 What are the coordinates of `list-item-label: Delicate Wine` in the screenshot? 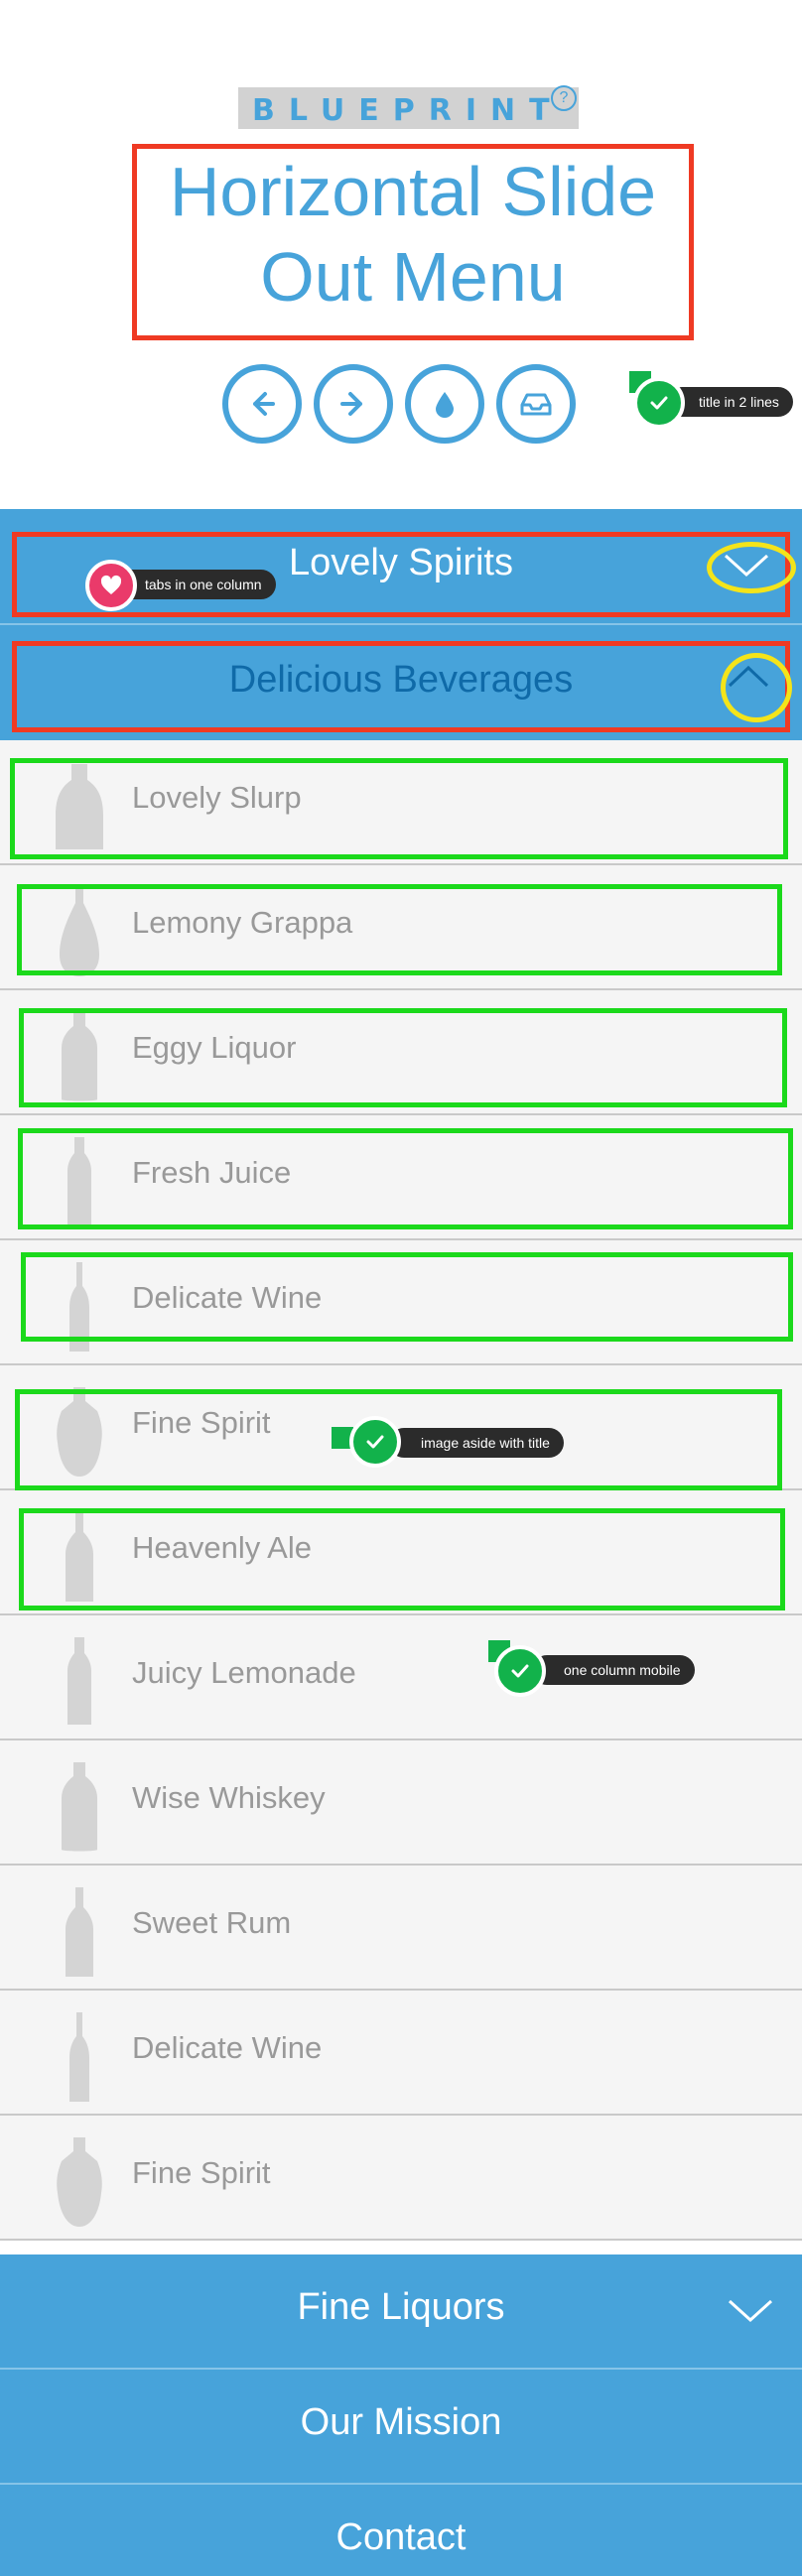 It's located at (227, 2048).